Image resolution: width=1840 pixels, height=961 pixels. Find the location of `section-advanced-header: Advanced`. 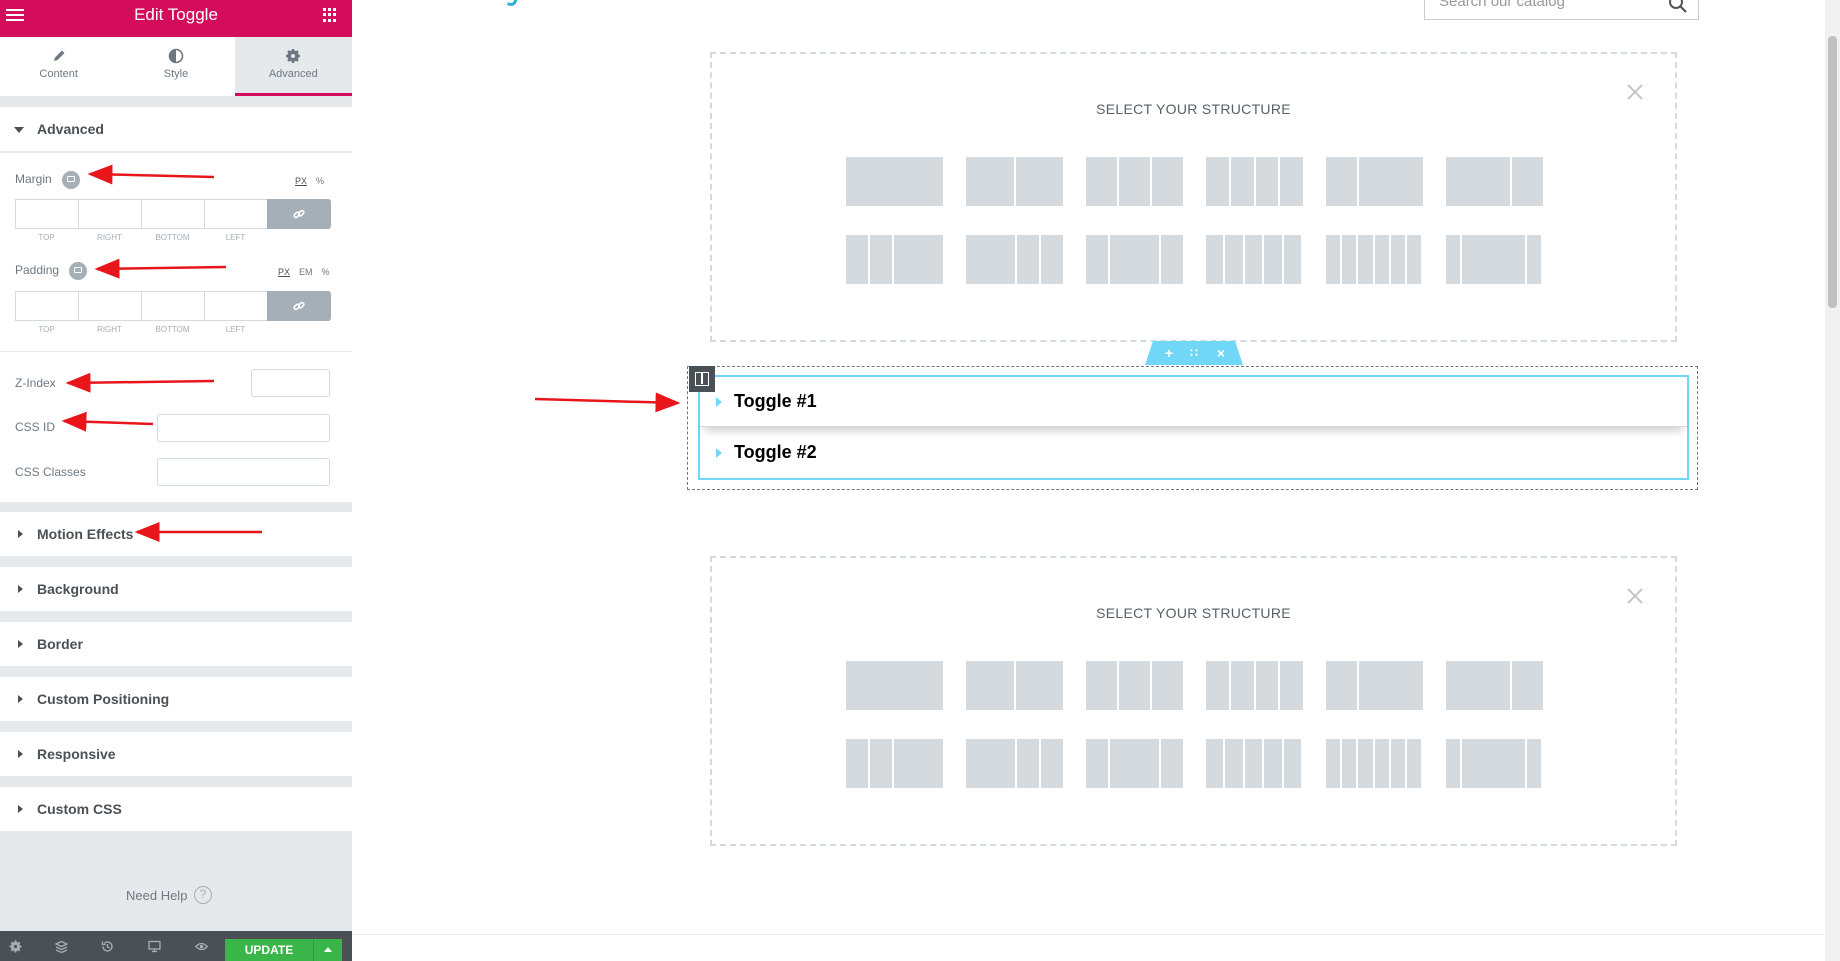

section-advanced-header: Advanced is located at coordinates (176, 129).